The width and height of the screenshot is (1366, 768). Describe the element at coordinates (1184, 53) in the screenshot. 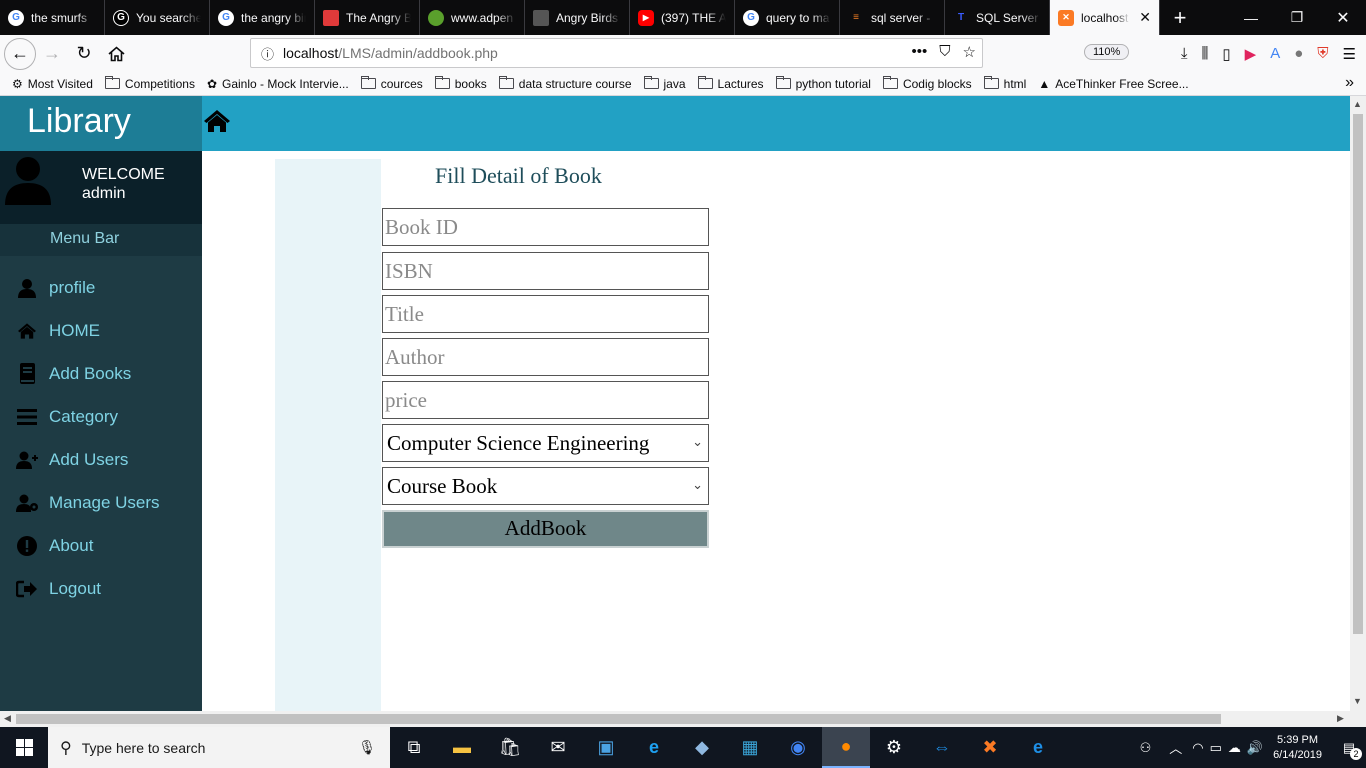

I see `download-icon: ⤓` at that location.